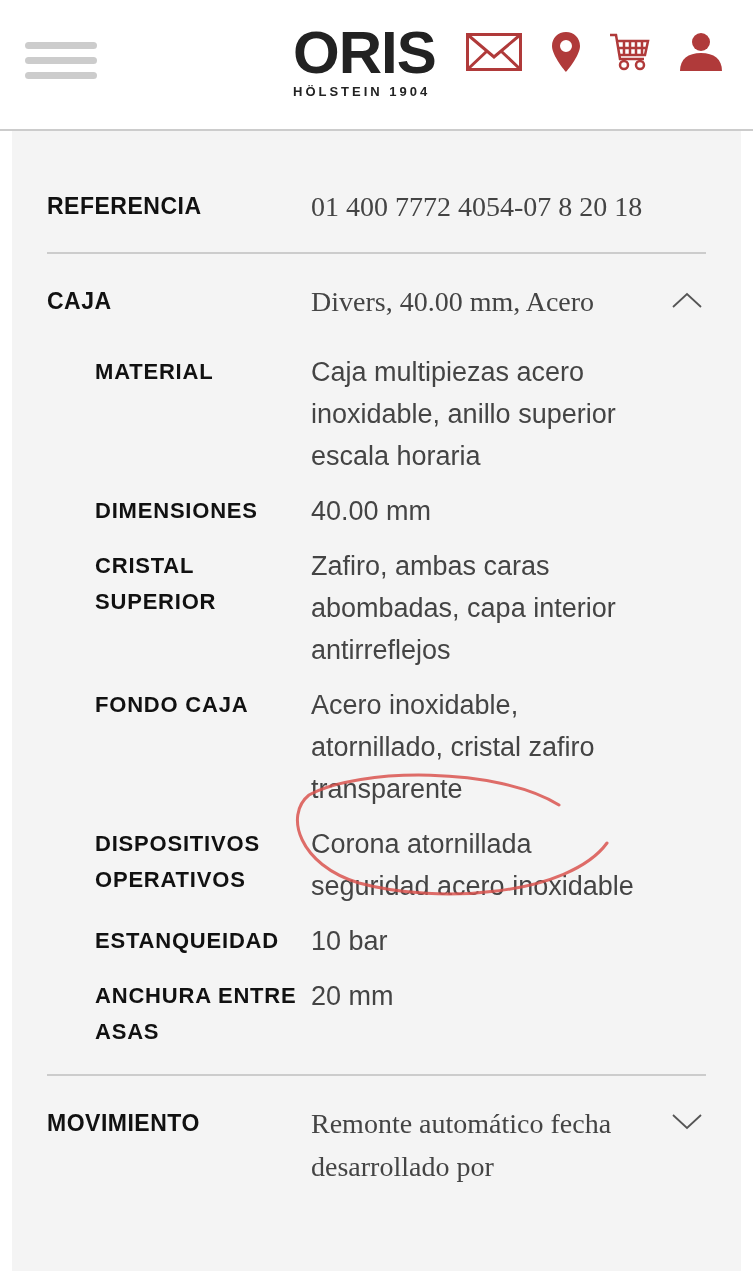 Image resolution: width=753 pixels, height=1280 pixels. What do you see at coordinates (566, 52) in the screenshot?
I see `location-pin-icon` at bounding box center [566, 52].